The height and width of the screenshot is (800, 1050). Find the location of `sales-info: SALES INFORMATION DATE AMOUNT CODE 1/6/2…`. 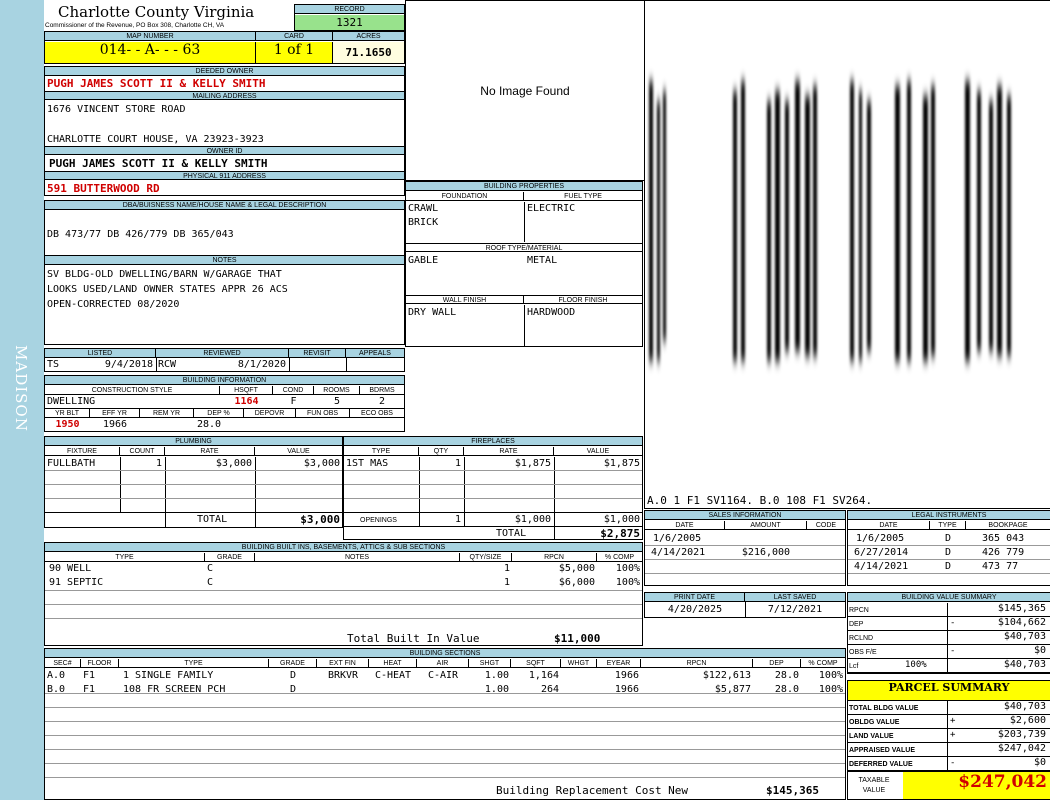

sales-info: SALES INFORMATION DATE AMOUNT CODE 1/6/2… is located at coordinates (745, 548).